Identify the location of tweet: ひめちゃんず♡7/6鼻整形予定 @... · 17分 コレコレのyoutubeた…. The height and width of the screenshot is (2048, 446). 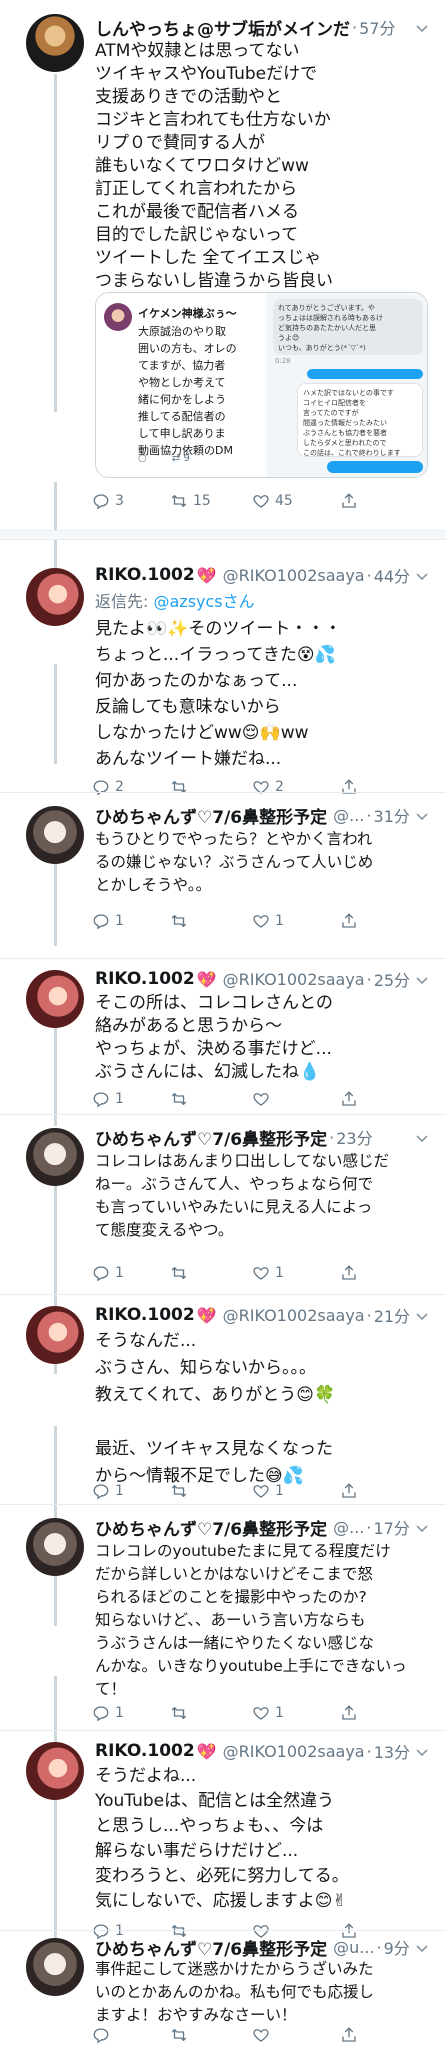
(223, 1617).